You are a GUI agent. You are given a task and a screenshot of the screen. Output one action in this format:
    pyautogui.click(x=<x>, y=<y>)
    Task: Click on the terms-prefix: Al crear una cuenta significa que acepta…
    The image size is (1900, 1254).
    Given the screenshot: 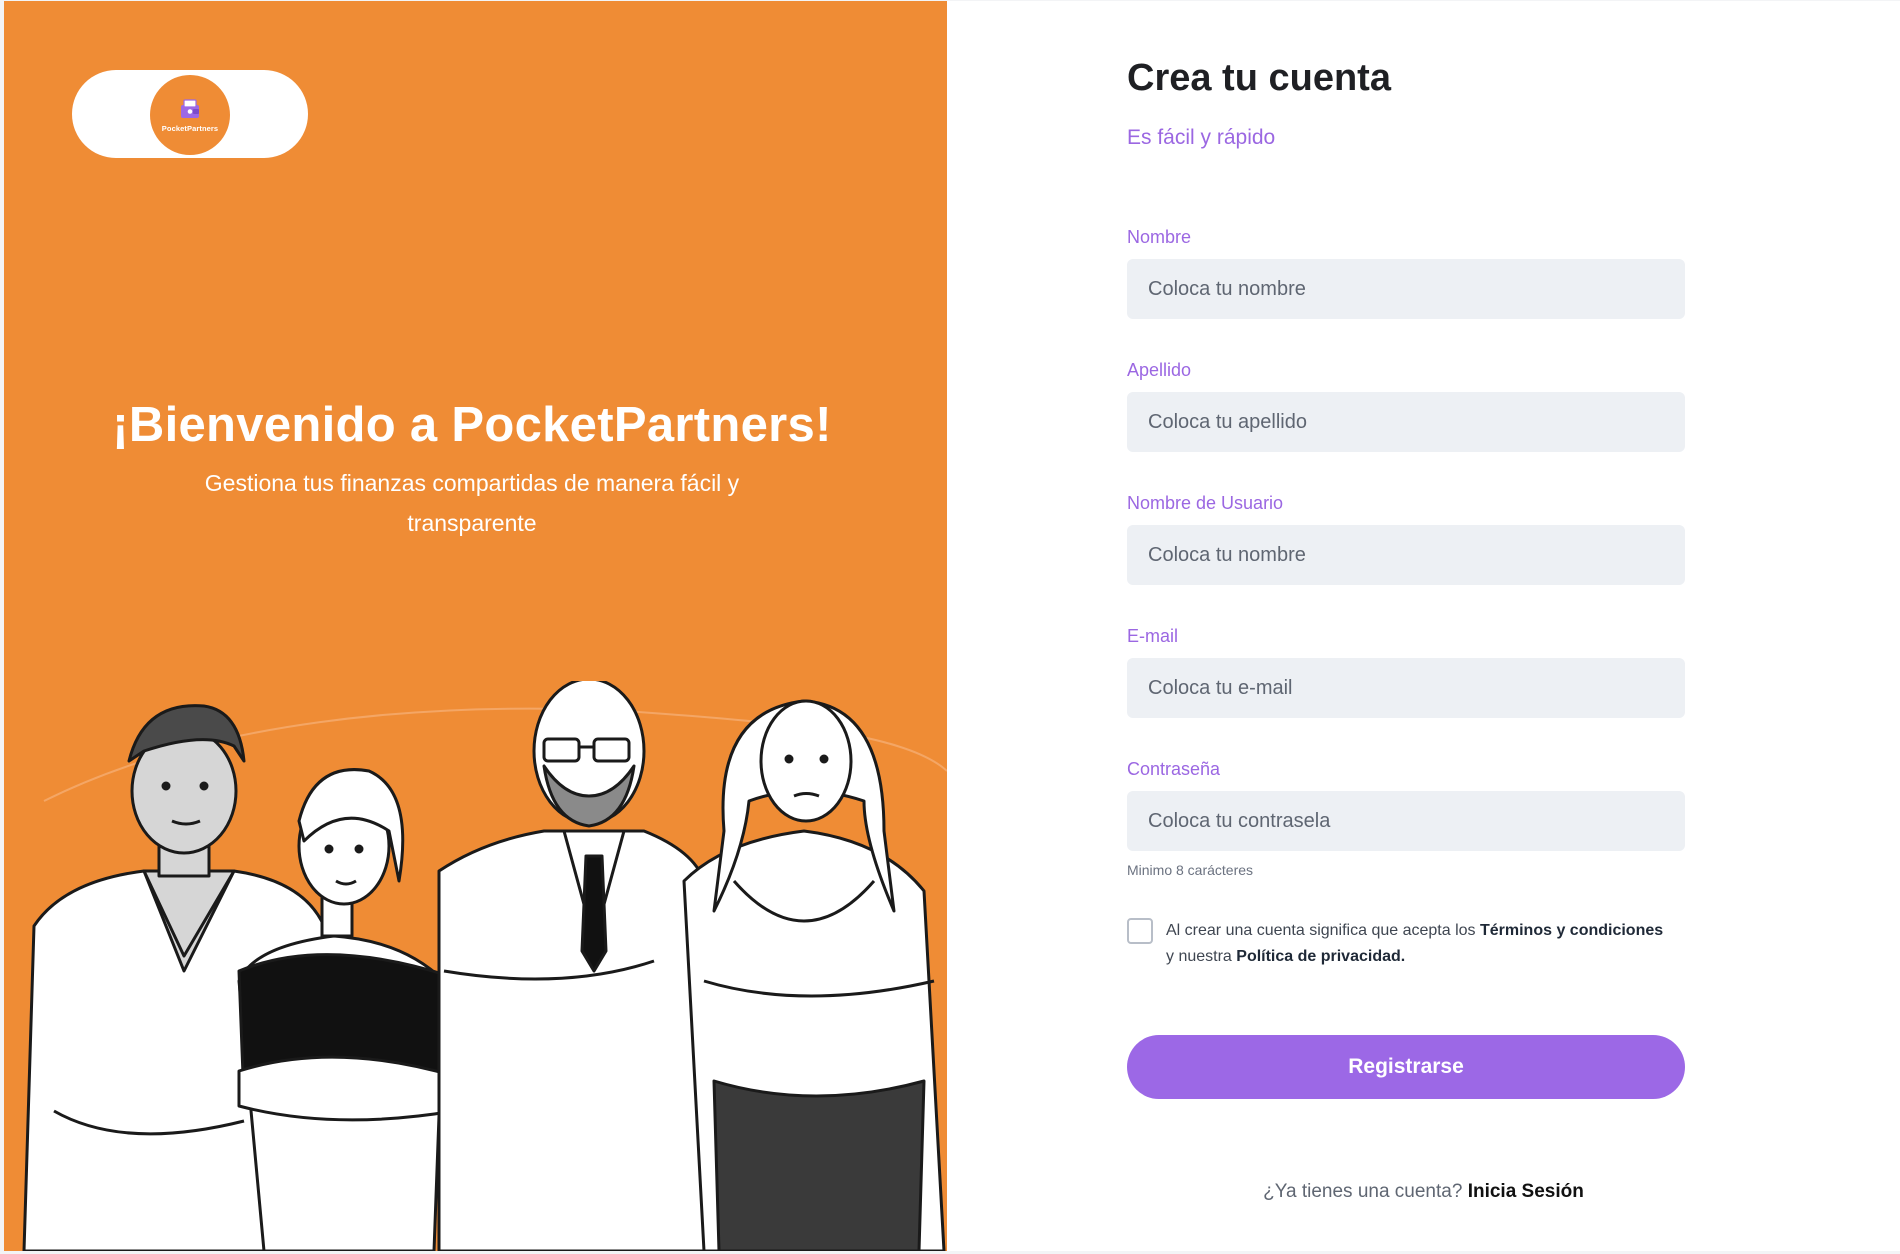 What is the action you would take?
    pyautogui.click(x=1321, y=930)
    